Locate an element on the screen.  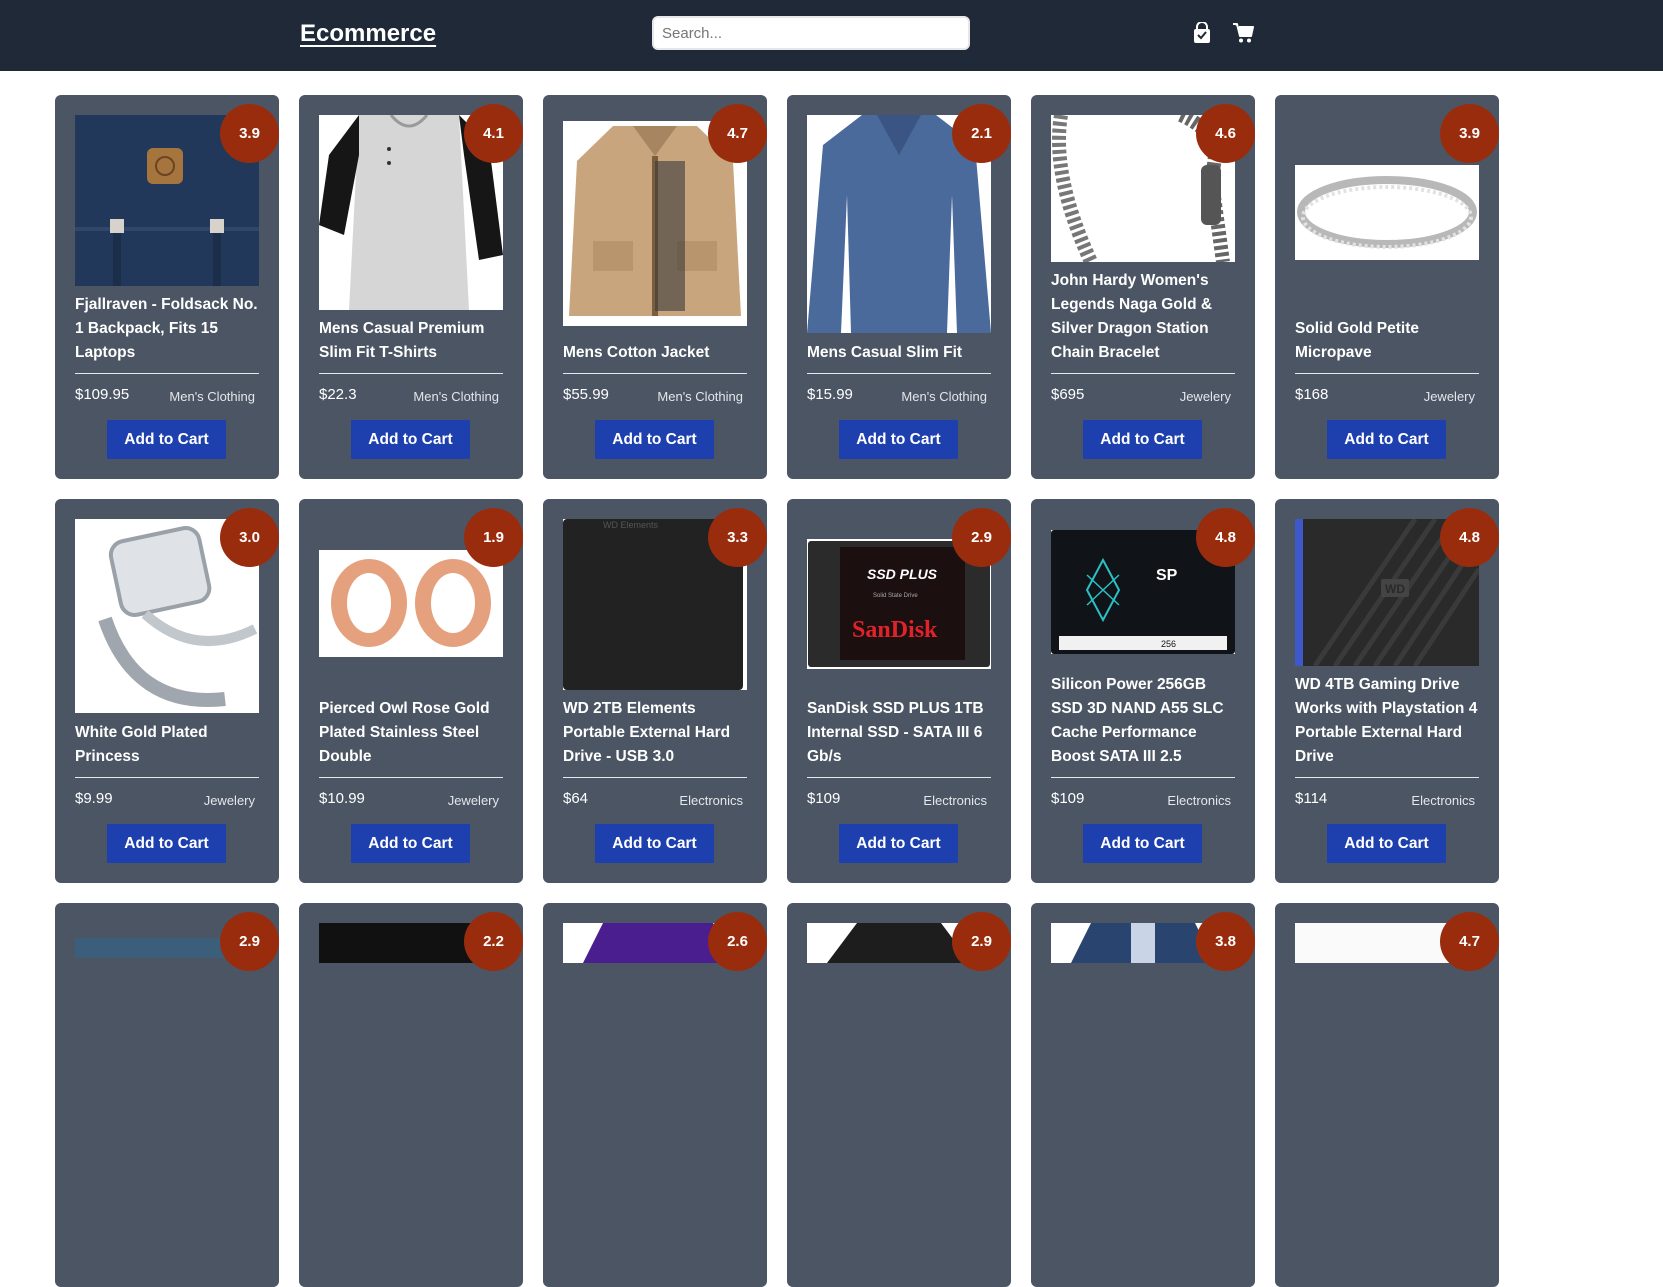
top-navbar: Ecommerce is located at coordinates (831, 35).